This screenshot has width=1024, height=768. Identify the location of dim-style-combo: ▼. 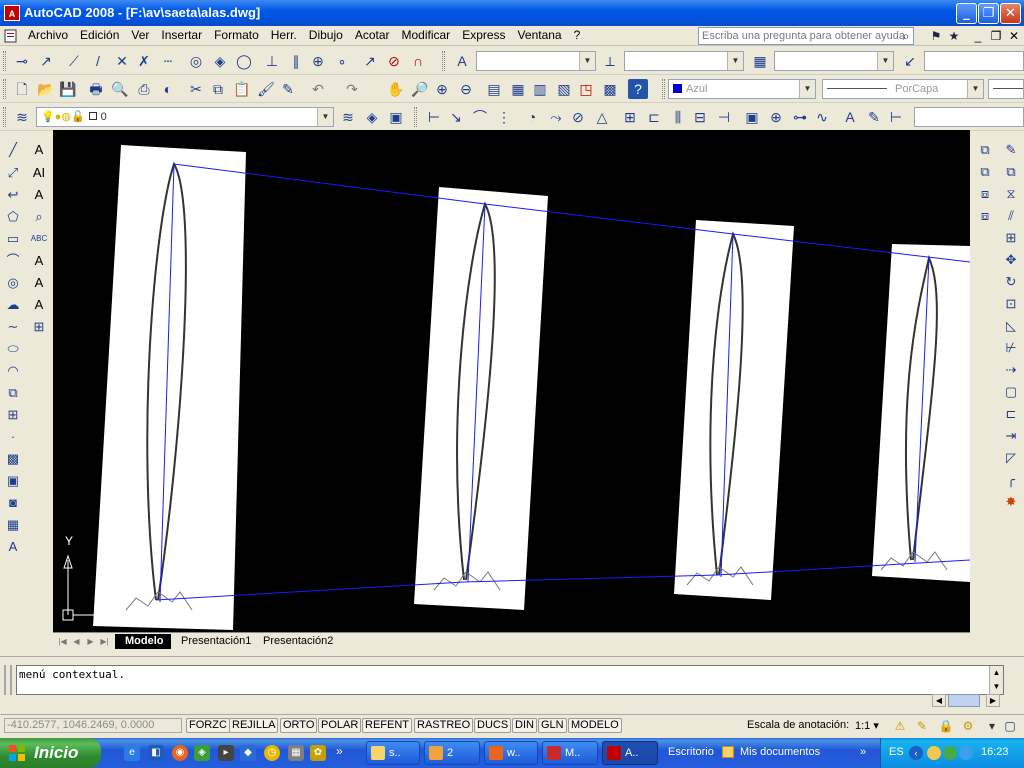
(684, 61).